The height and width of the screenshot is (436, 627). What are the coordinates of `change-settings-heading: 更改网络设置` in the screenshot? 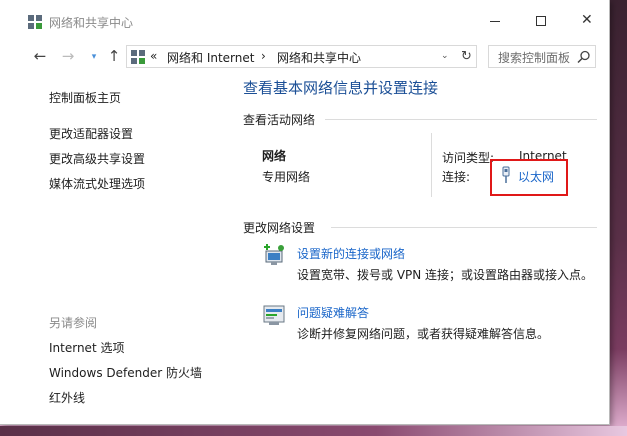 It's located at (279, 228).